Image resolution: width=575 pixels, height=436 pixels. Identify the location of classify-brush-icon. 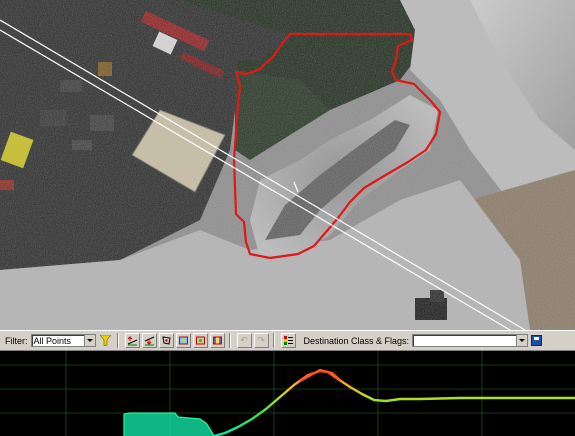
(200, 340).